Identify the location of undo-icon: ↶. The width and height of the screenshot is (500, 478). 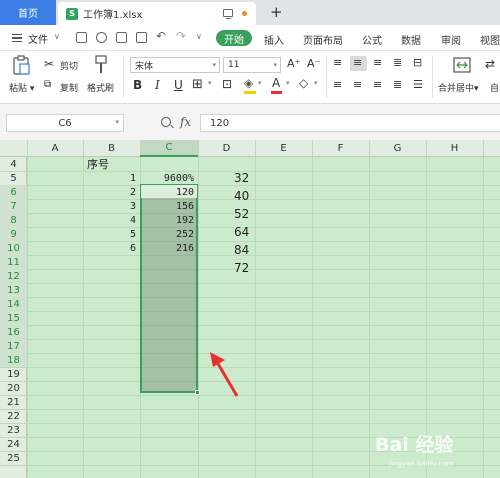
(161, 36).